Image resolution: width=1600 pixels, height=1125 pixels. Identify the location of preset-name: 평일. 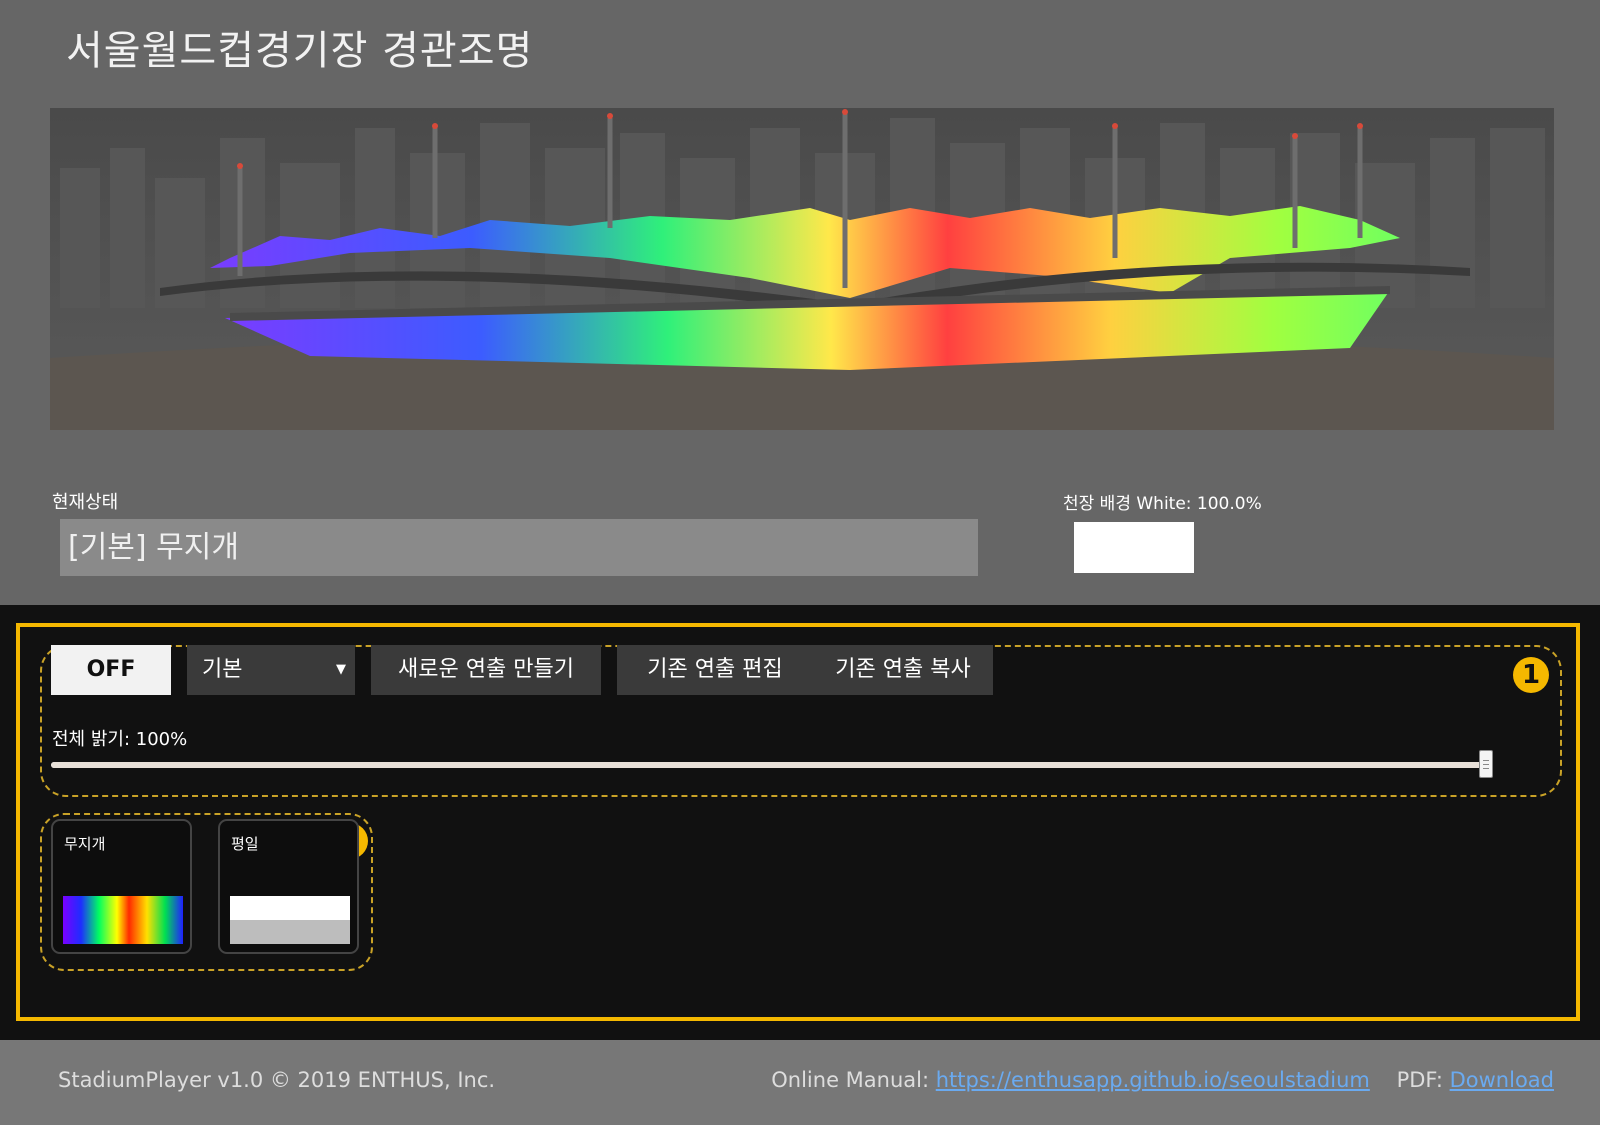
(245, 844).